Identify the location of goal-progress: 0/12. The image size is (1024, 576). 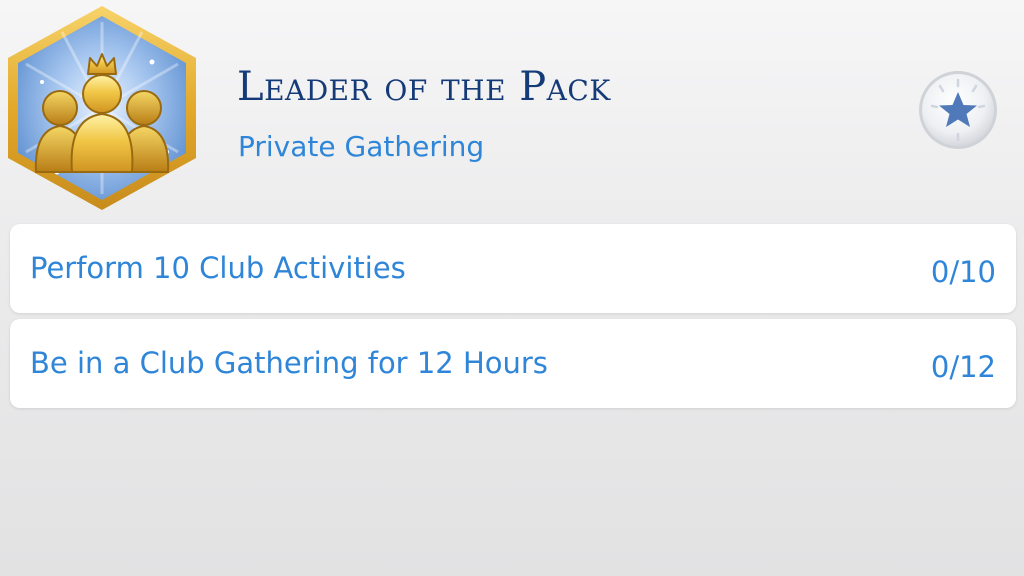
(963, 367).